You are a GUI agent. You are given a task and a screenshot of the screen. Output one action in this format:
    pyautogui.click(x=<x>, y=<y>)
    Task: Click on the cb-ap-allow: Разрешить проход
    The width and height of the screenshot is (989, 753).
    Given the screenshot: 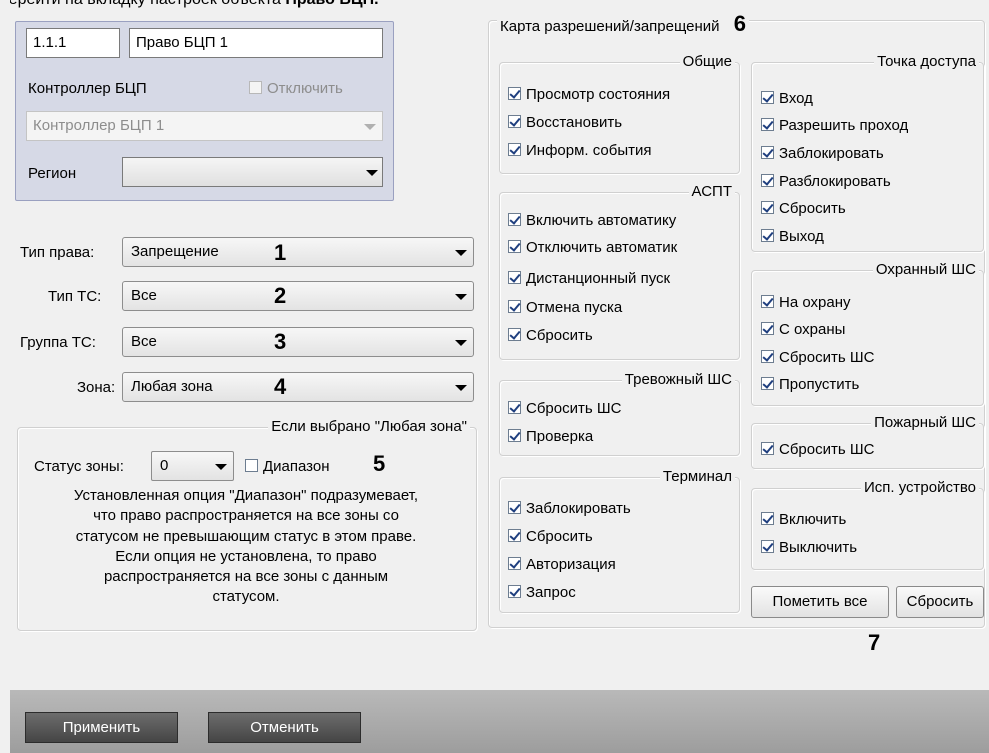 What is the action you would take?
    pyautogui.click(x=834, y=125)
    